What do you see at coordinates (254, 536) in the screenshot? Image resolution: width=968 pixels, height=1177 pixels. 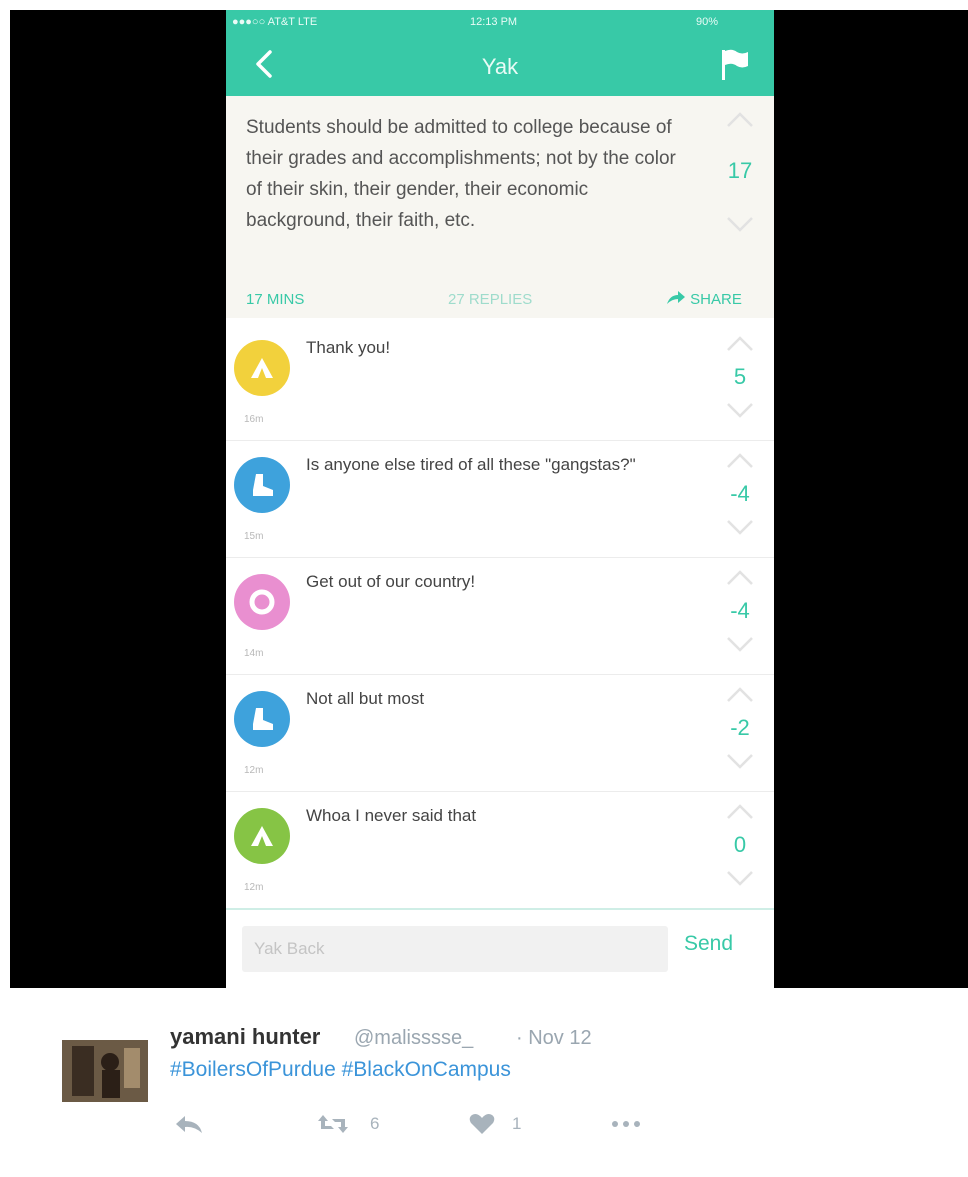 I see `reply-time: 15m` at bounding box center [254, 536].